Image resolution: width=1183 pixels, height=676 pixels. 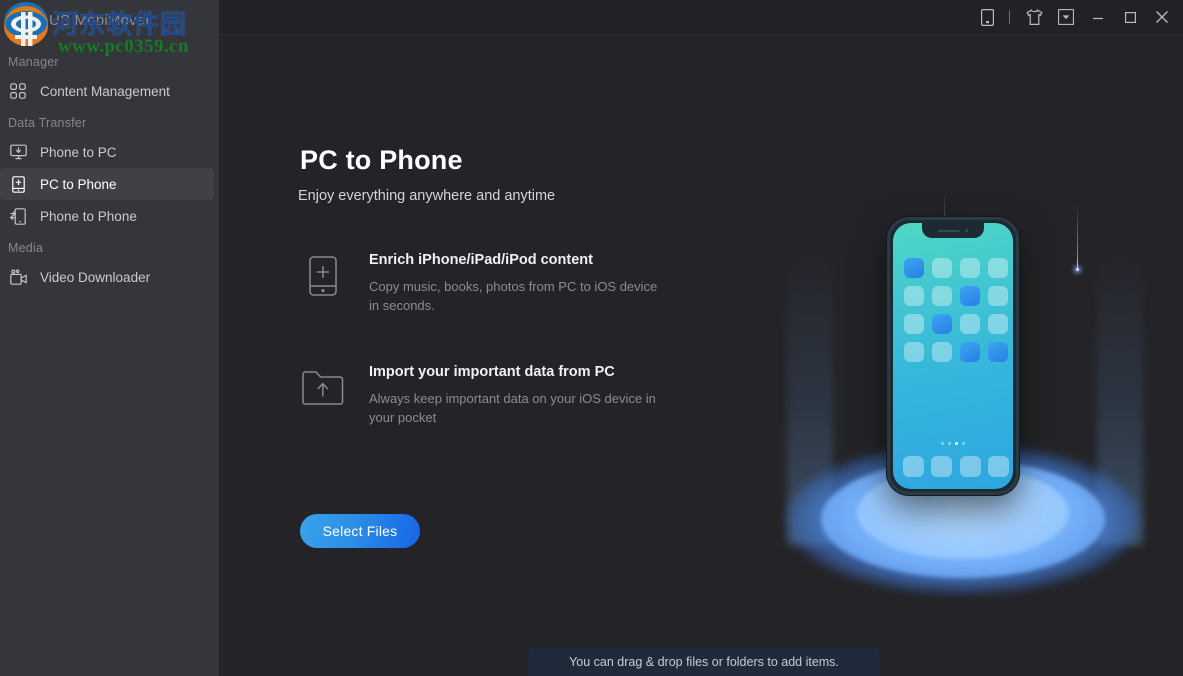 I want to click on sidebar-item-label: Phone to PC, so click(x=78, y=152).